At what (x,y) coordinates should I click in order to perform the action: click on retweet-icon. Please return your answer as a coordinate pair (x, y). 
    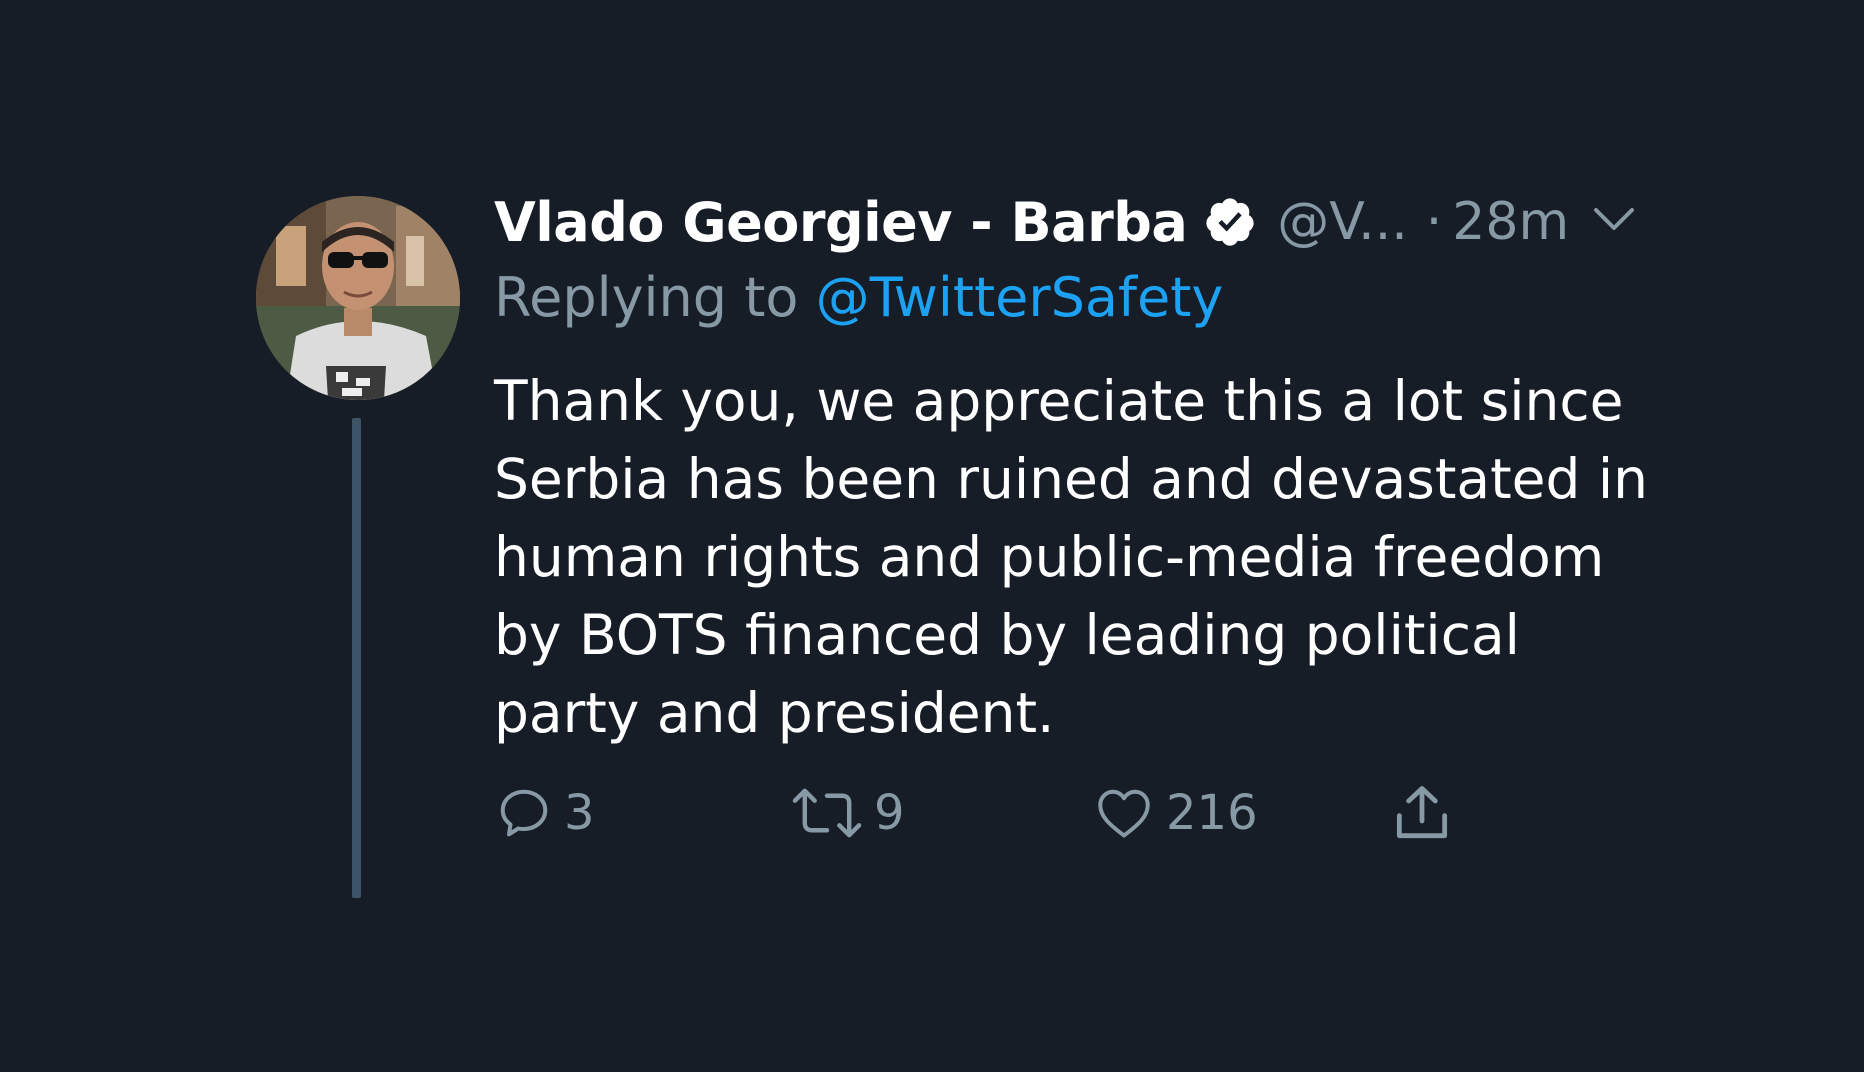
    Looking at the image, I should click on (827, 813).